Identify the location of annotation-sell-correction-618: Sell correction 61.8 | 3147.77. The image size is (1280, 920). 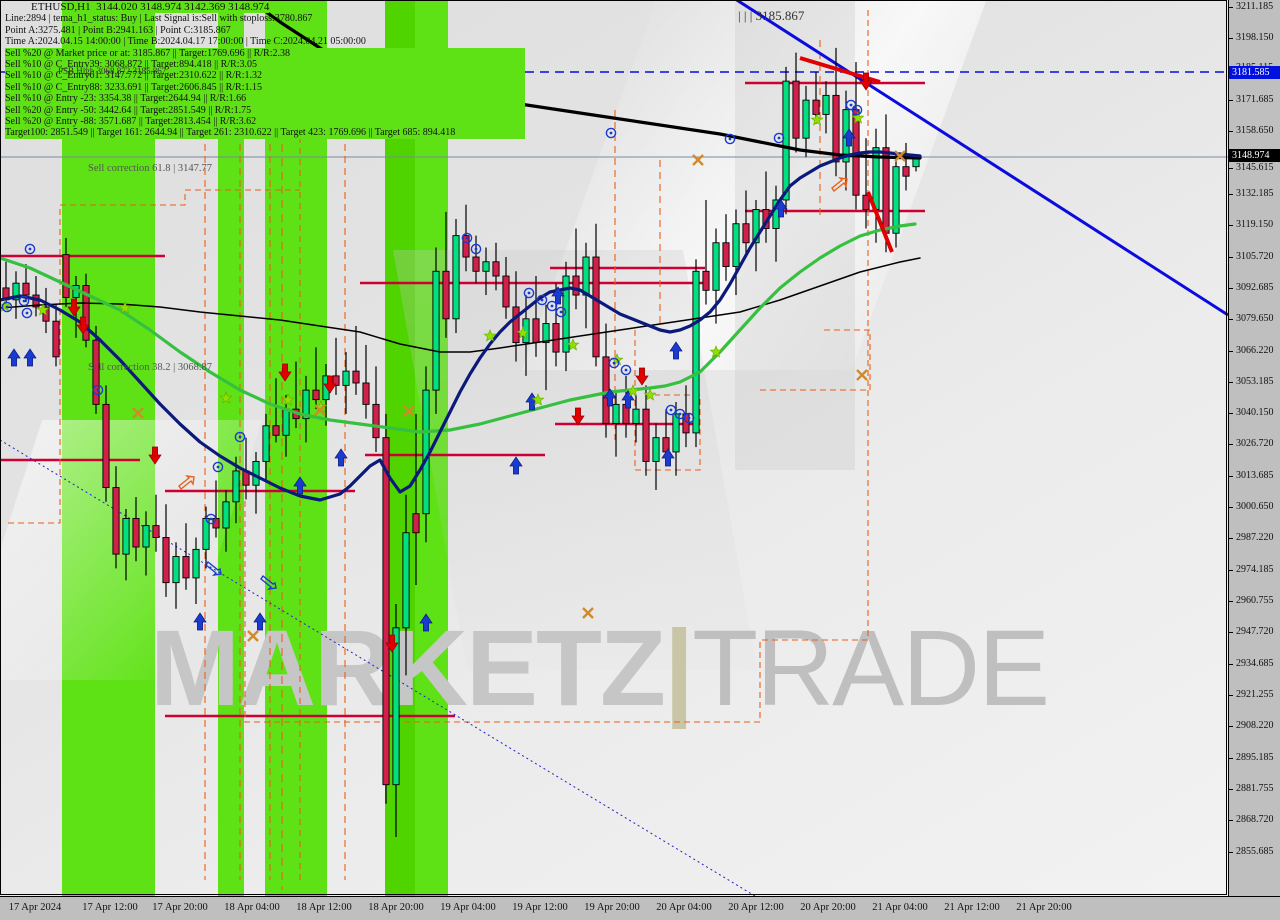
(150, 168).